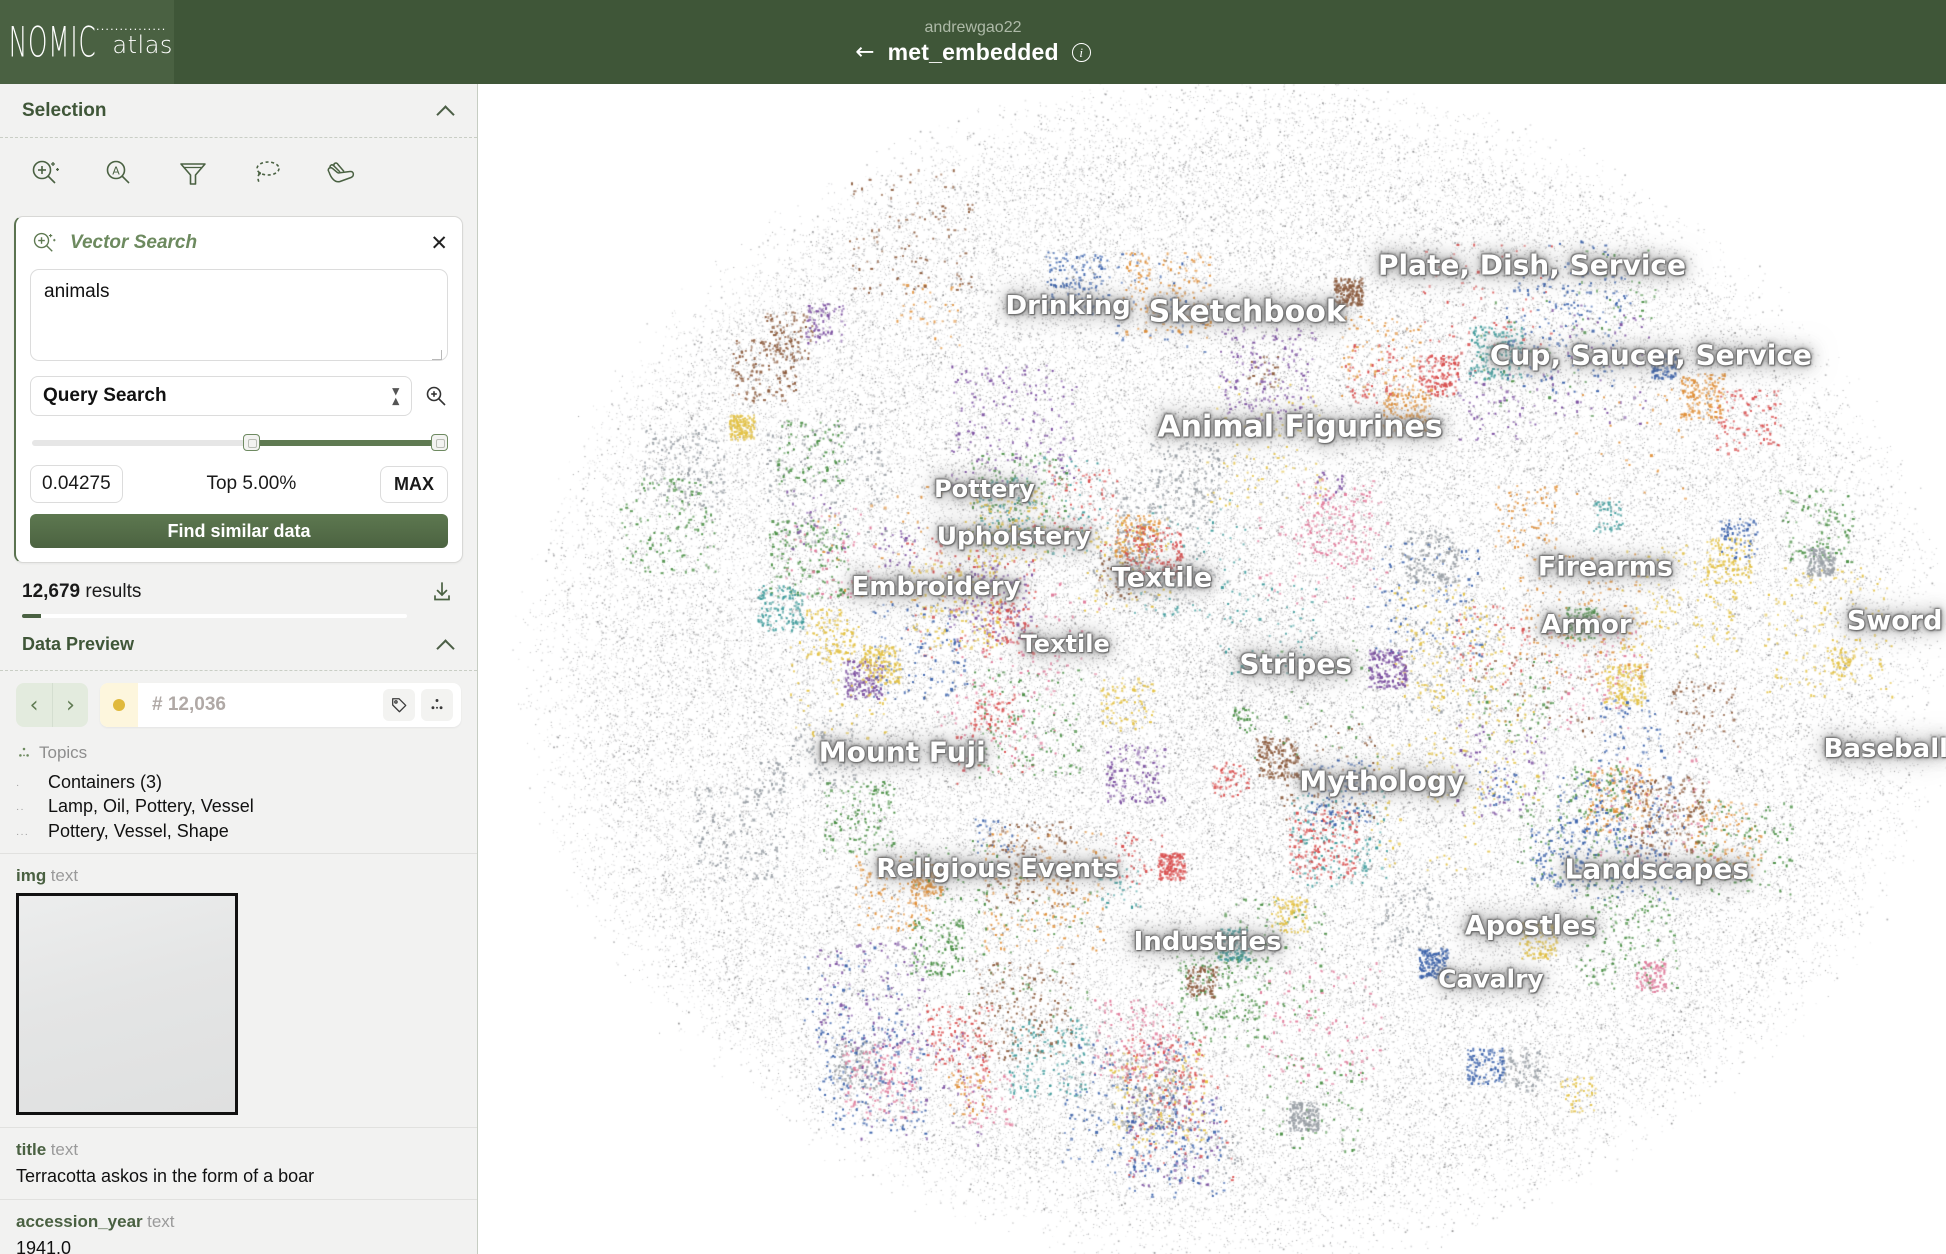 The width and height of the screenshot is (1946, 1254). Describe the element at coordinates (32, 616) in the screenshot. I see `results-progress-fill` at that location.